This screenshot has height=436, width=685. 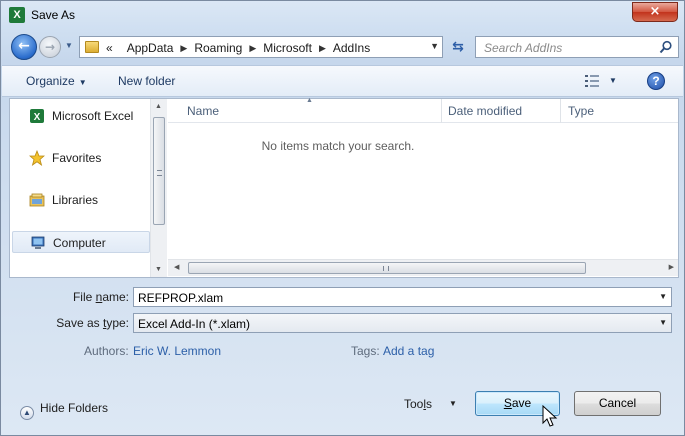 I want to click on breadcrumb: « AppData ▶ Roaming ▶ Microsoft ▶ AddIns, so click(x=238, y=48).